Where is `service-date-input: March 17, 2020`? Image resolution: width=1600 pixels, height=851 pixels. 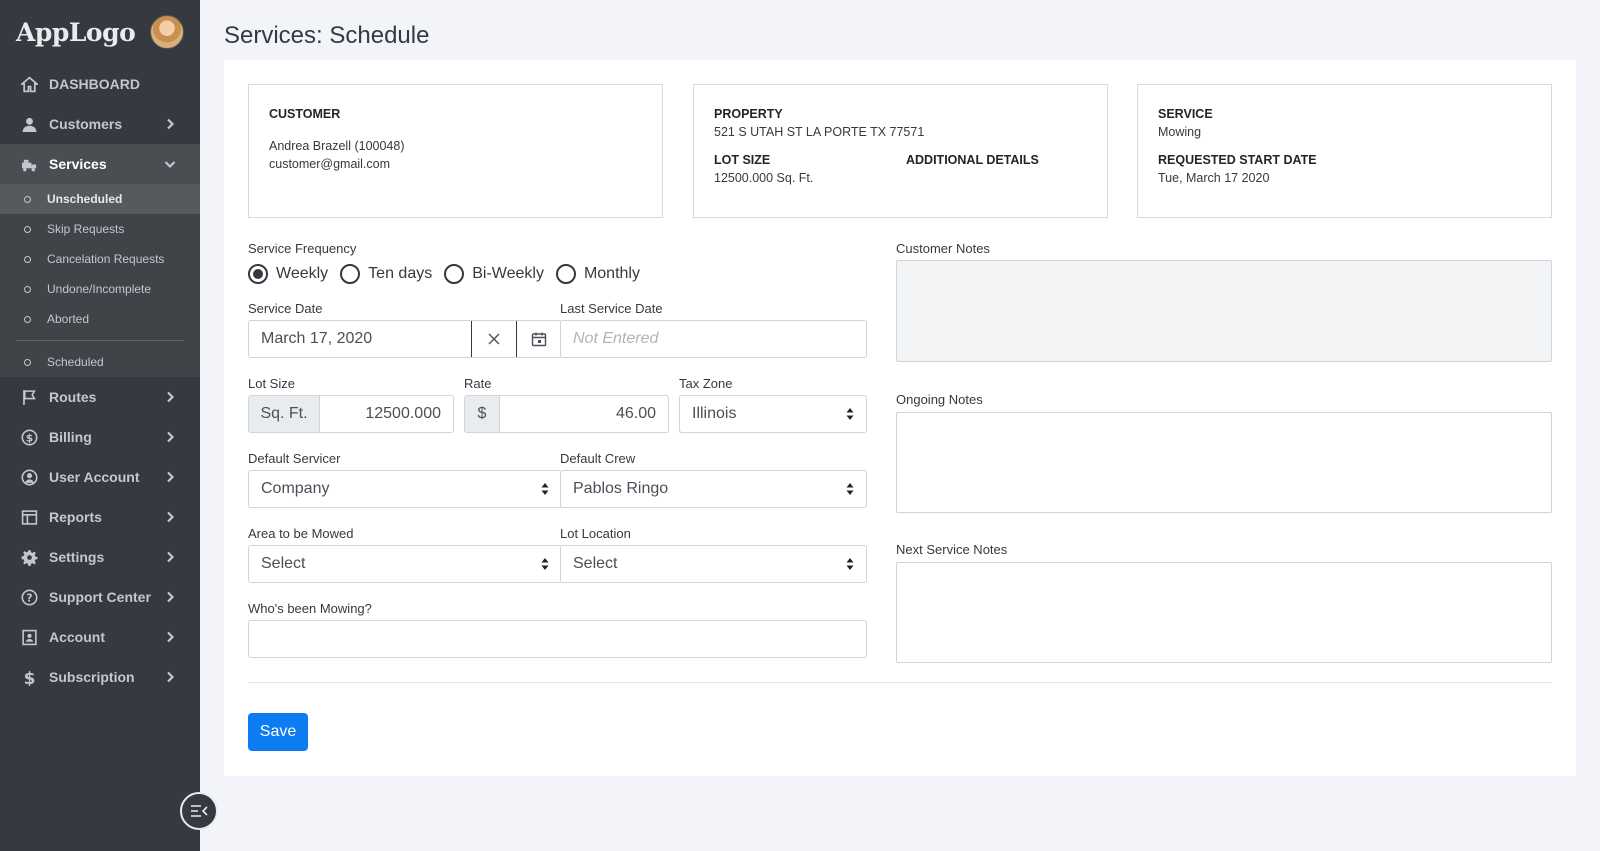 service-date-input: March 17, 2020 is located at coordinates (405, 339).